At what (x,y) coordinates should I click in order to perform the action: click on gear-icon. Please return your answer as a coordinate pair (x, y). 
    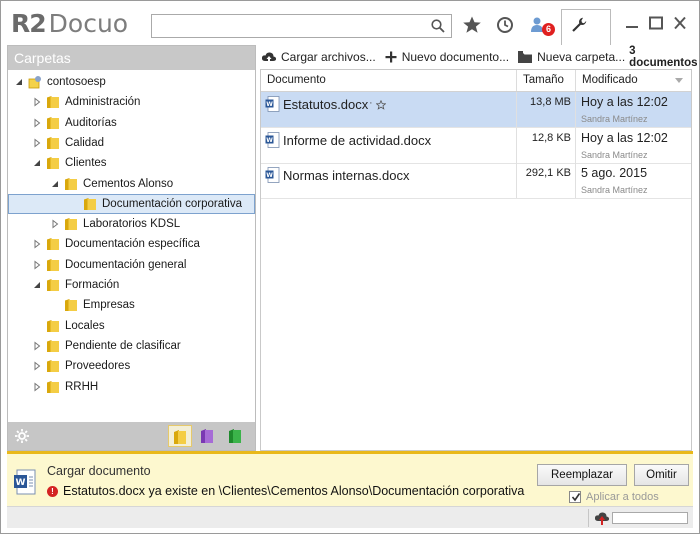
    Looking at the image, I should click on (22, 436).